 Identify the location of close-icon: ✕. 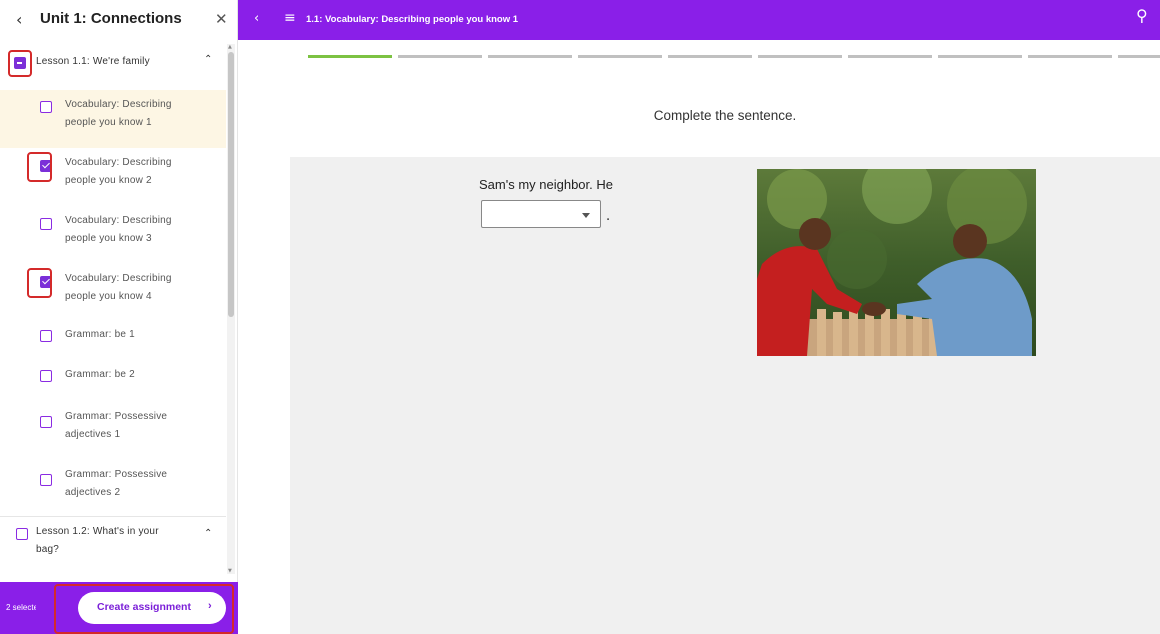
(221, 19).